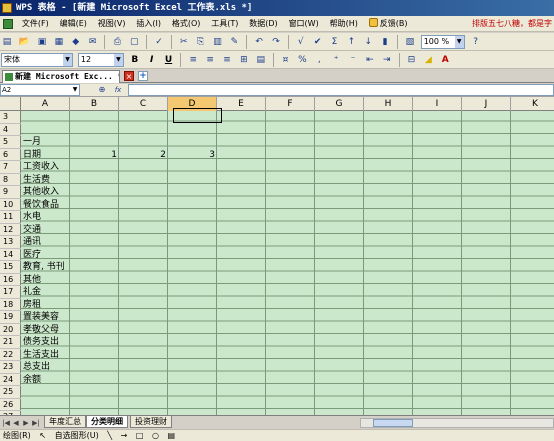  I want to click on draw-menu-button: 绘图(R), so click(17, 435).